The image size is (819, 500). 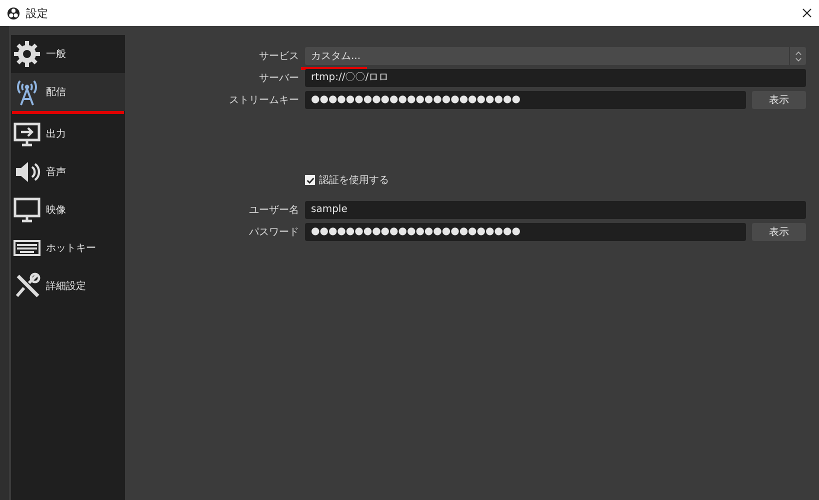 What do you see at coordinates (274, 210) in the screenshot?
I see `field-label: ユーザー名` at bounding box center [274, 210].